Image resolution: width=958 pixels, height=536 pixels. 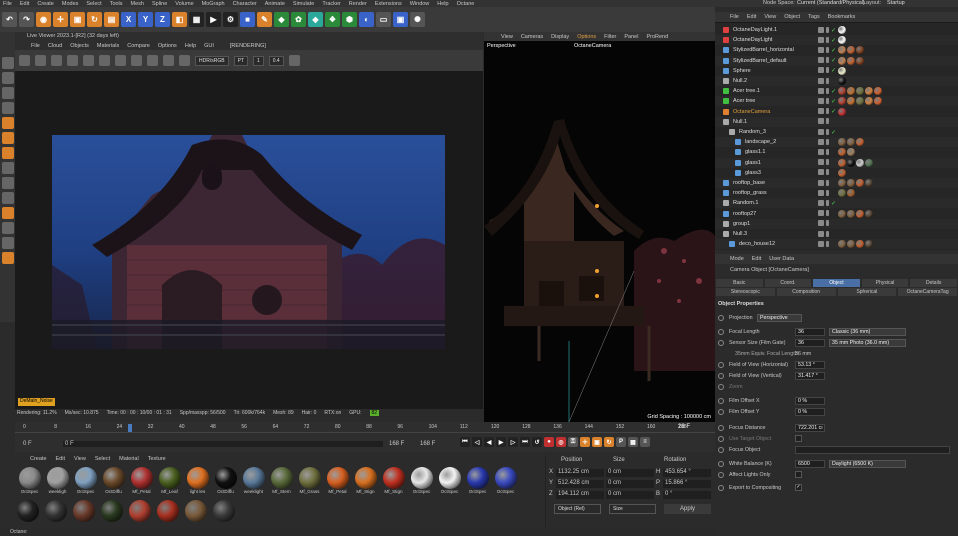 I want to click on menu-mograph: MoGraph, so click(x=213, y=4).